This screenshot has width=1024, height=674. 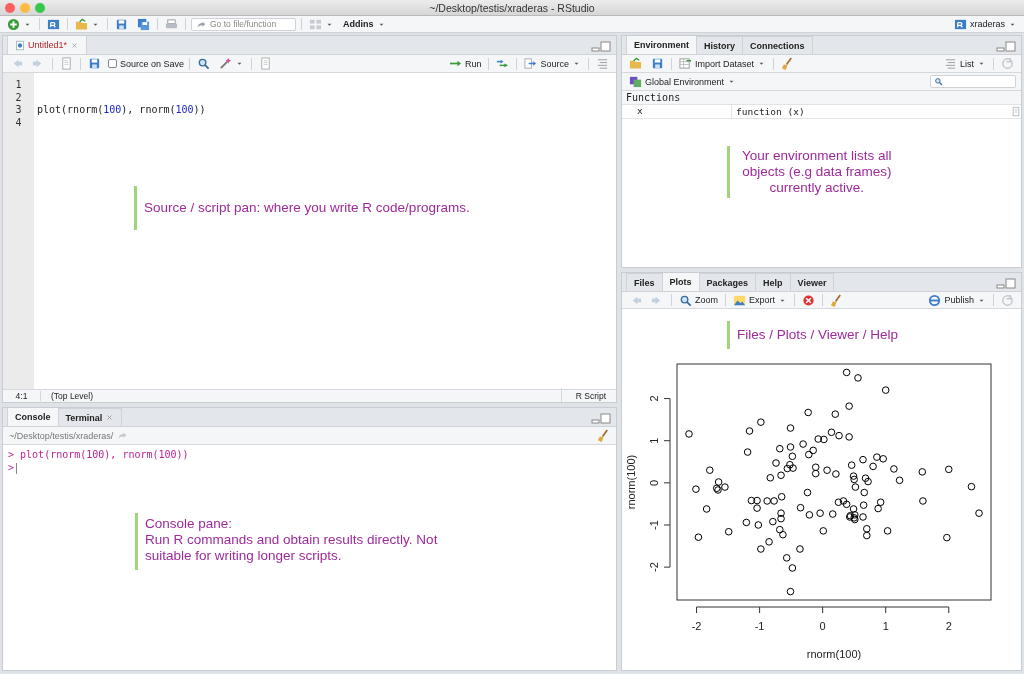 I want to click on tick-label: 2, so click(x=948, y=626).